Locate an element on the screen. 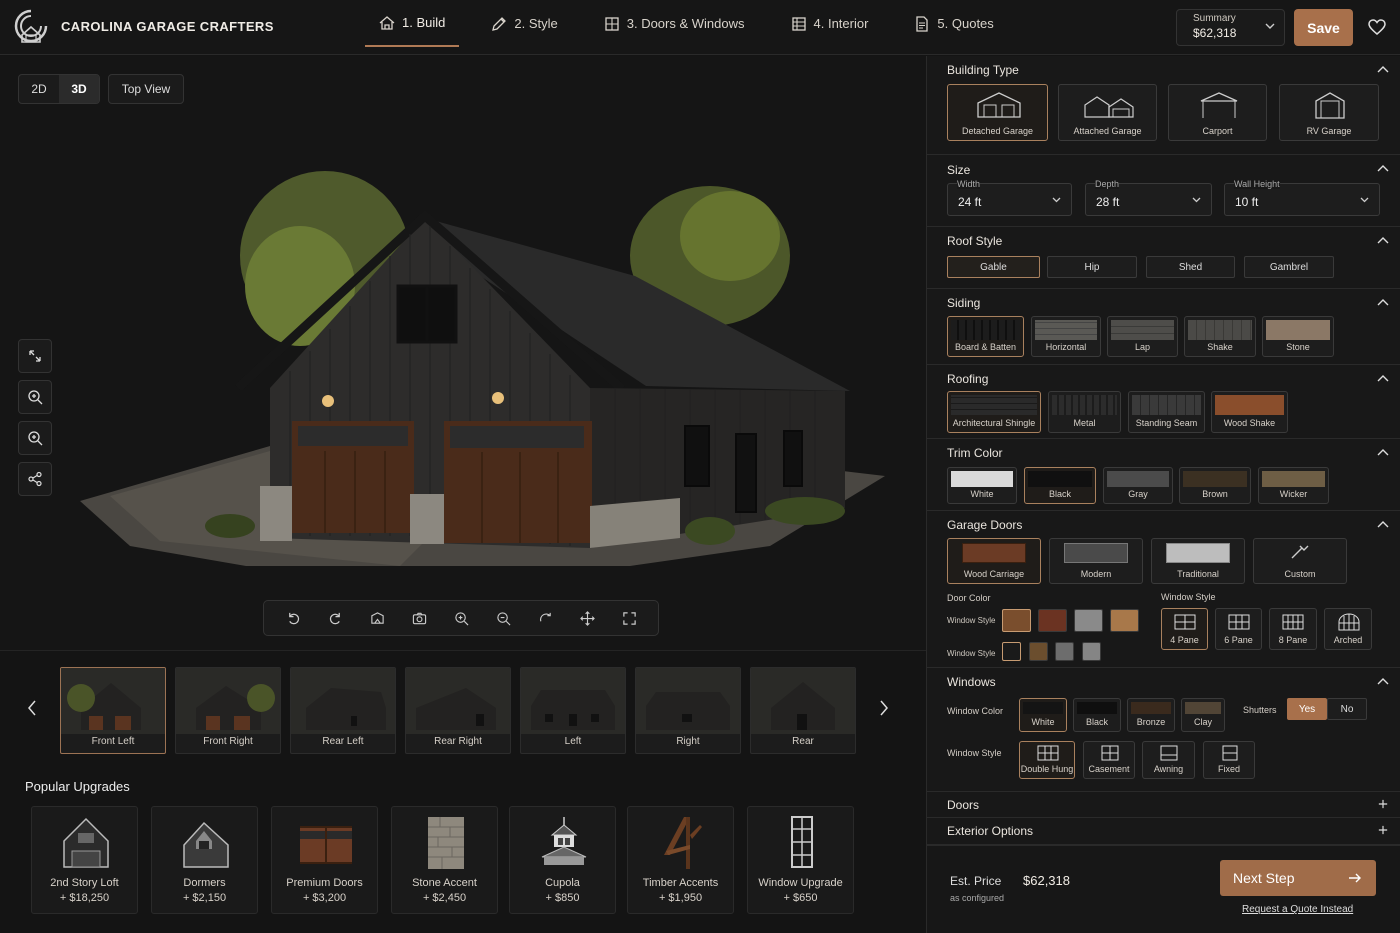 The height and width of the screenshot is (933, 1400). window-color-clay: Clay is located at coordinates (1203, 715).